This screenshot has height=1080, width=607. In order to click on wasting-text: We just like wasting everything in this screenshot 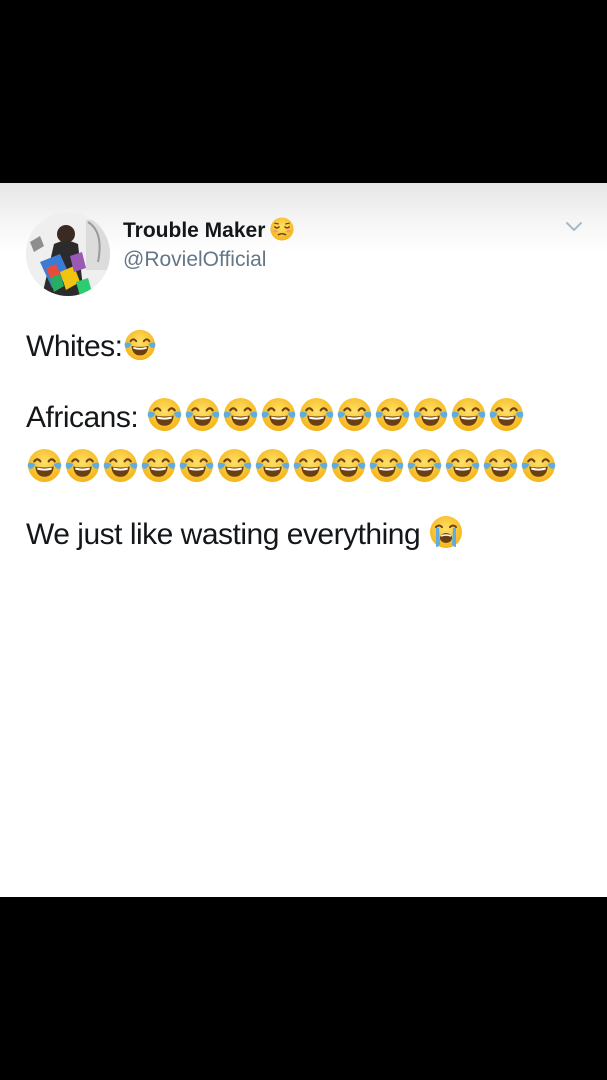, I will do `click(227, 534)`.